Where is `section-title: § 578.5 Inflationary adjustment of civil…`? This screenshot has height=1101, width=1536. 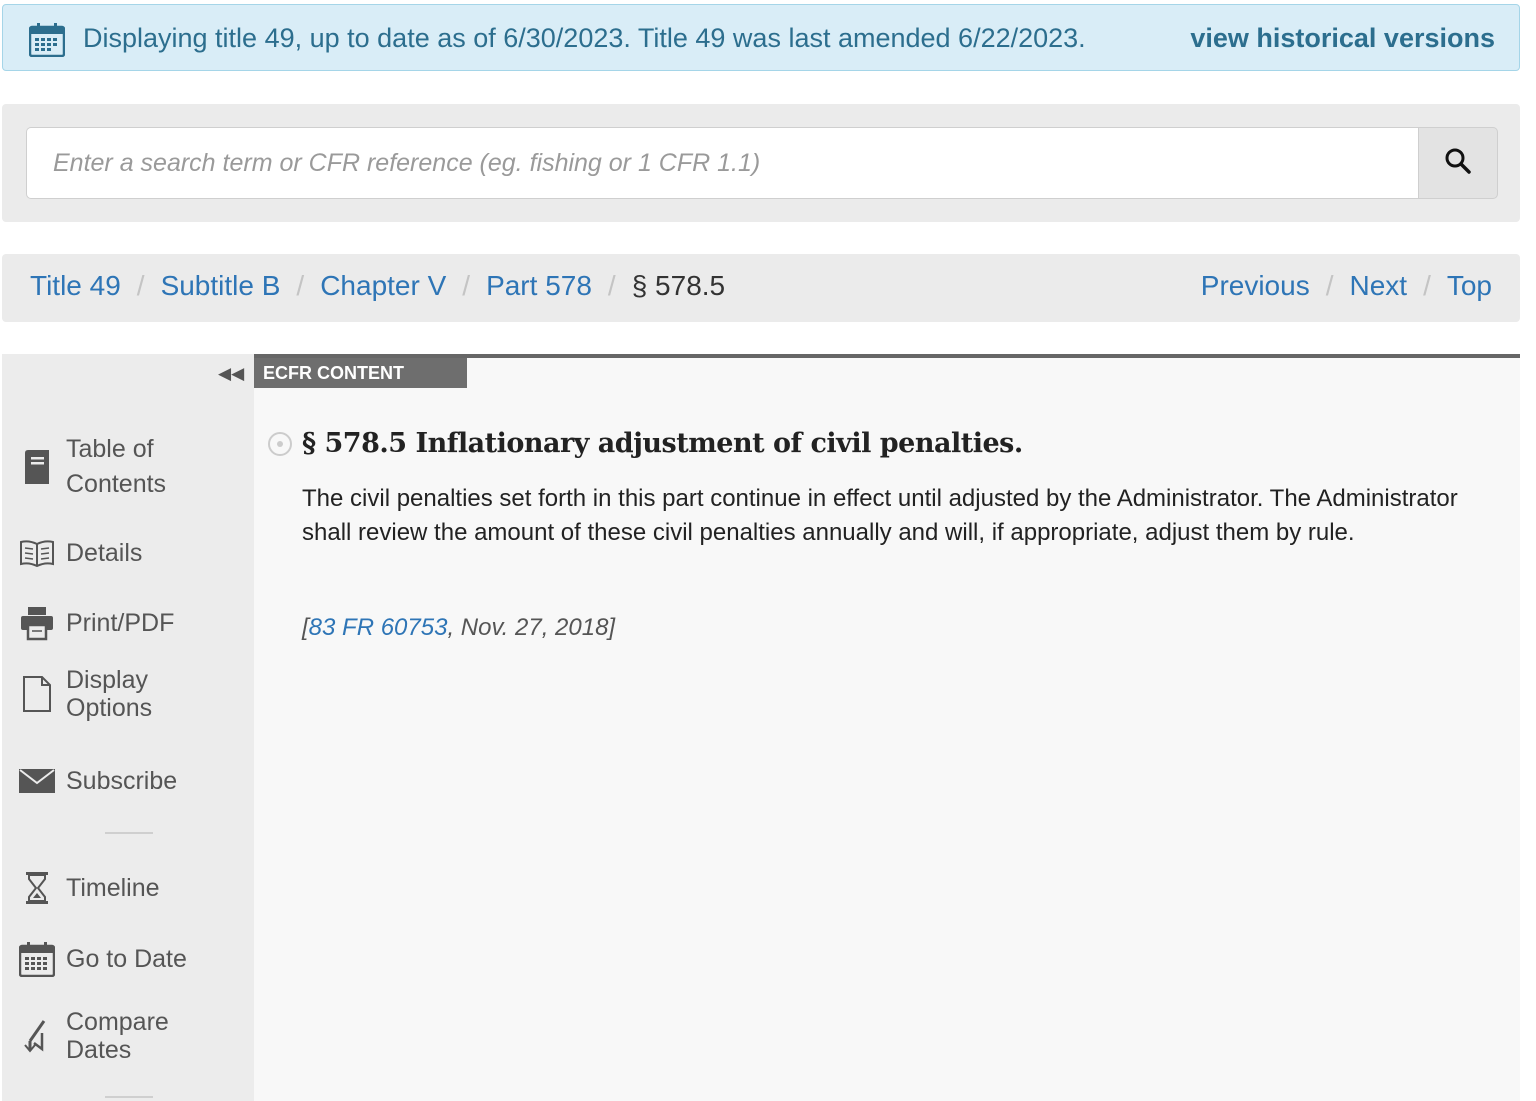
section-title: § 578.5 Inflationary adjustment of civil… is located at coordinates (662, 443).